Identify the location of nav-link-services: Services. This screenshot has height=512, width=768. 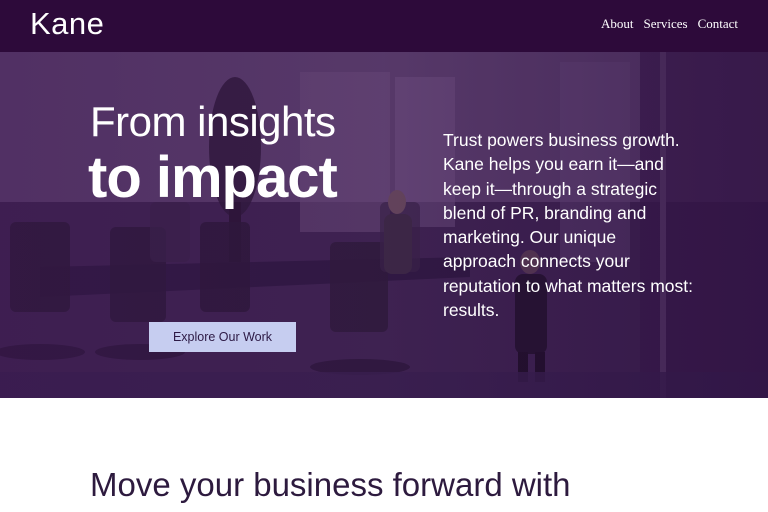
(666, 24).